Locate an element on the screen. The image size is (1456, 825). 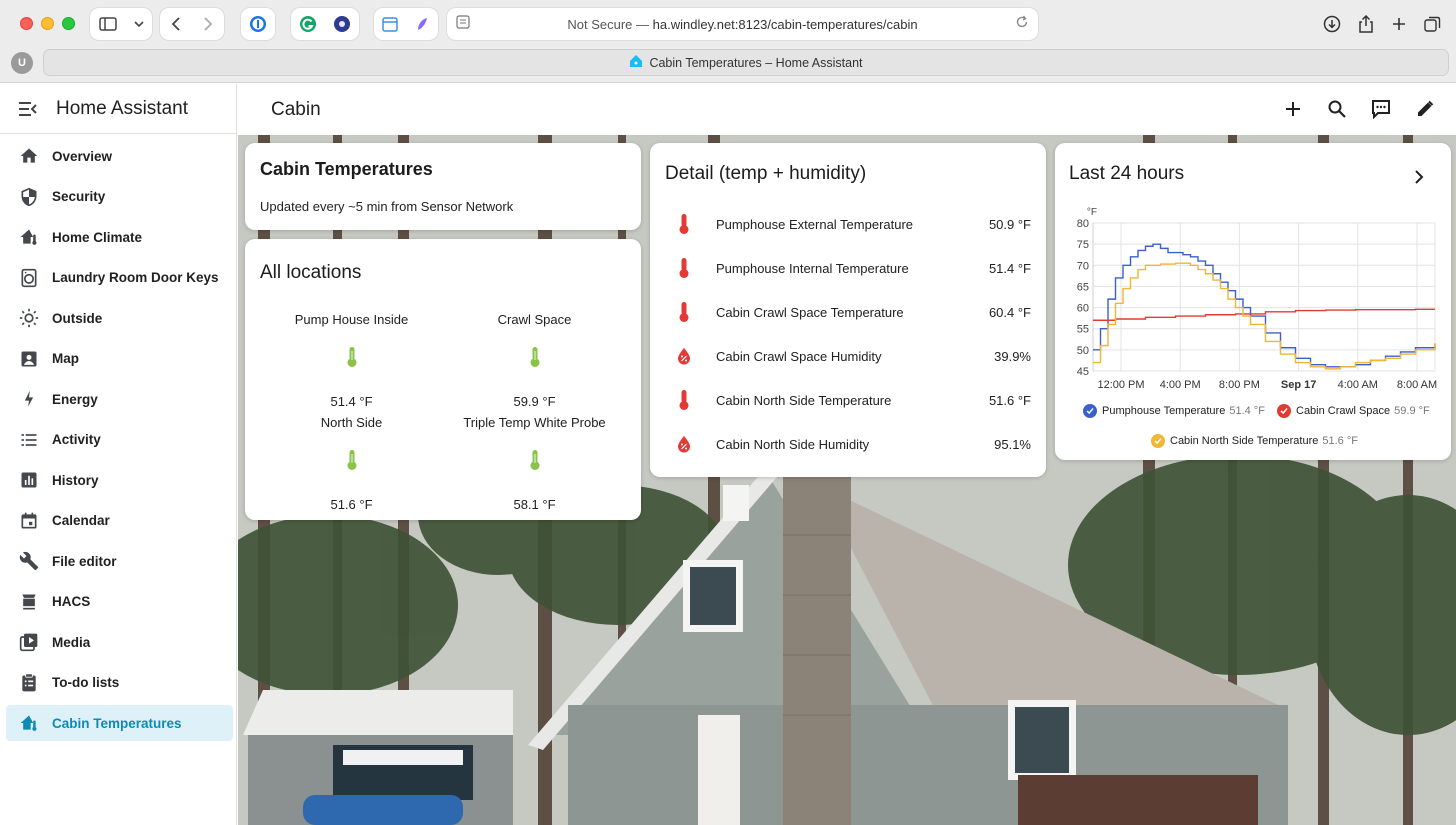
location-value: 51.4 °F is located at coordinates (351, 401).